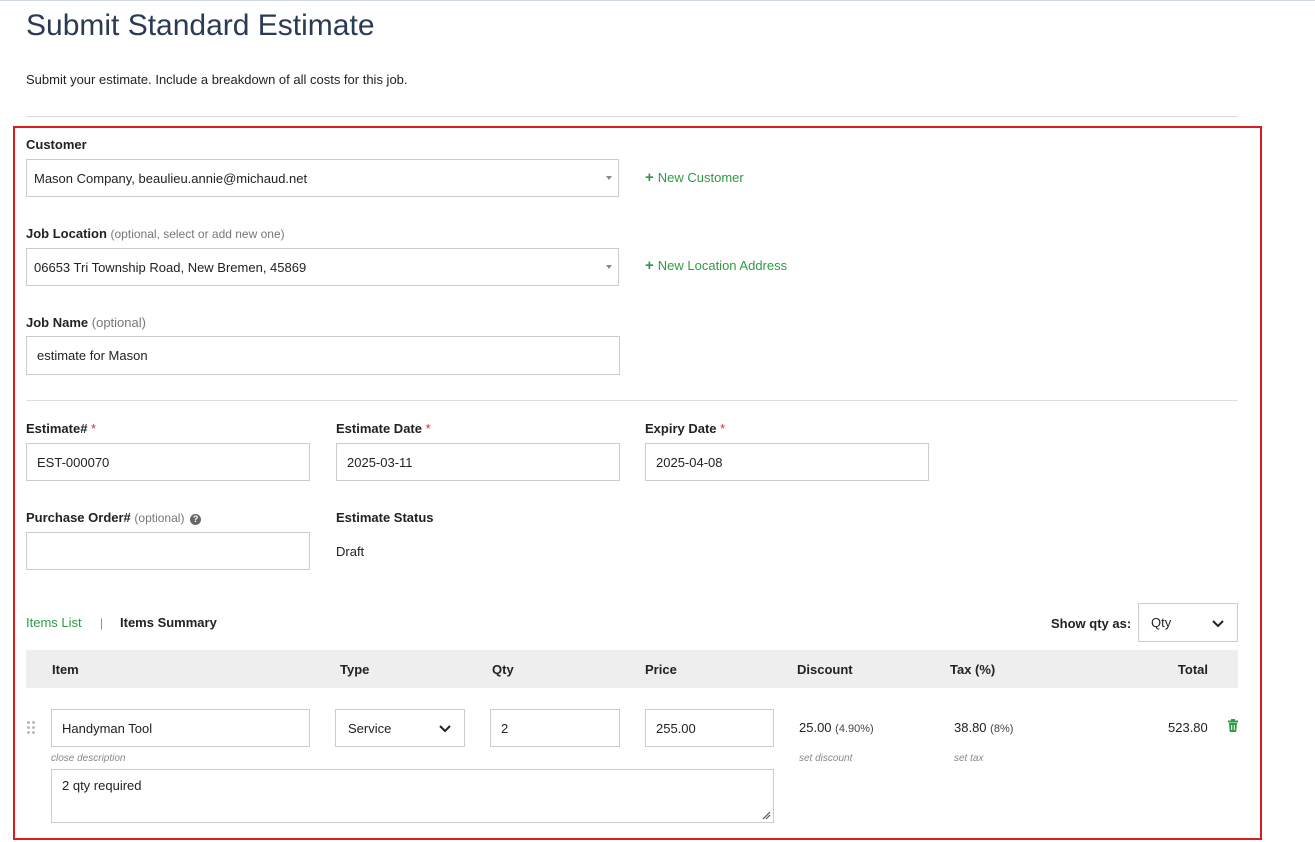 Image resolution: width=1315 pixels, height=842 pixels. I want to click on tab-items-list: Items List, so click(54, 622).